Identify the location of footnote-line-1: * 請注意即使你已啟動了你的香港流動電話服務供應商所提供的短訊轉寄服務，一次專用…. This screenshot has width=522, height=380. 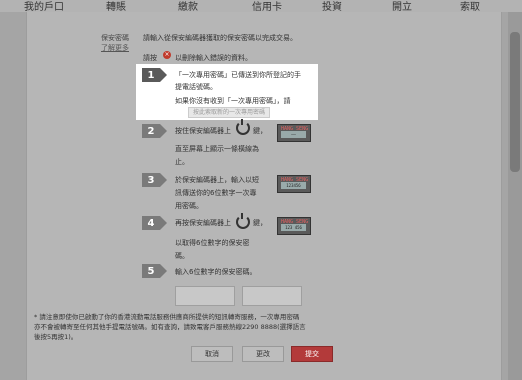
(167, 317).